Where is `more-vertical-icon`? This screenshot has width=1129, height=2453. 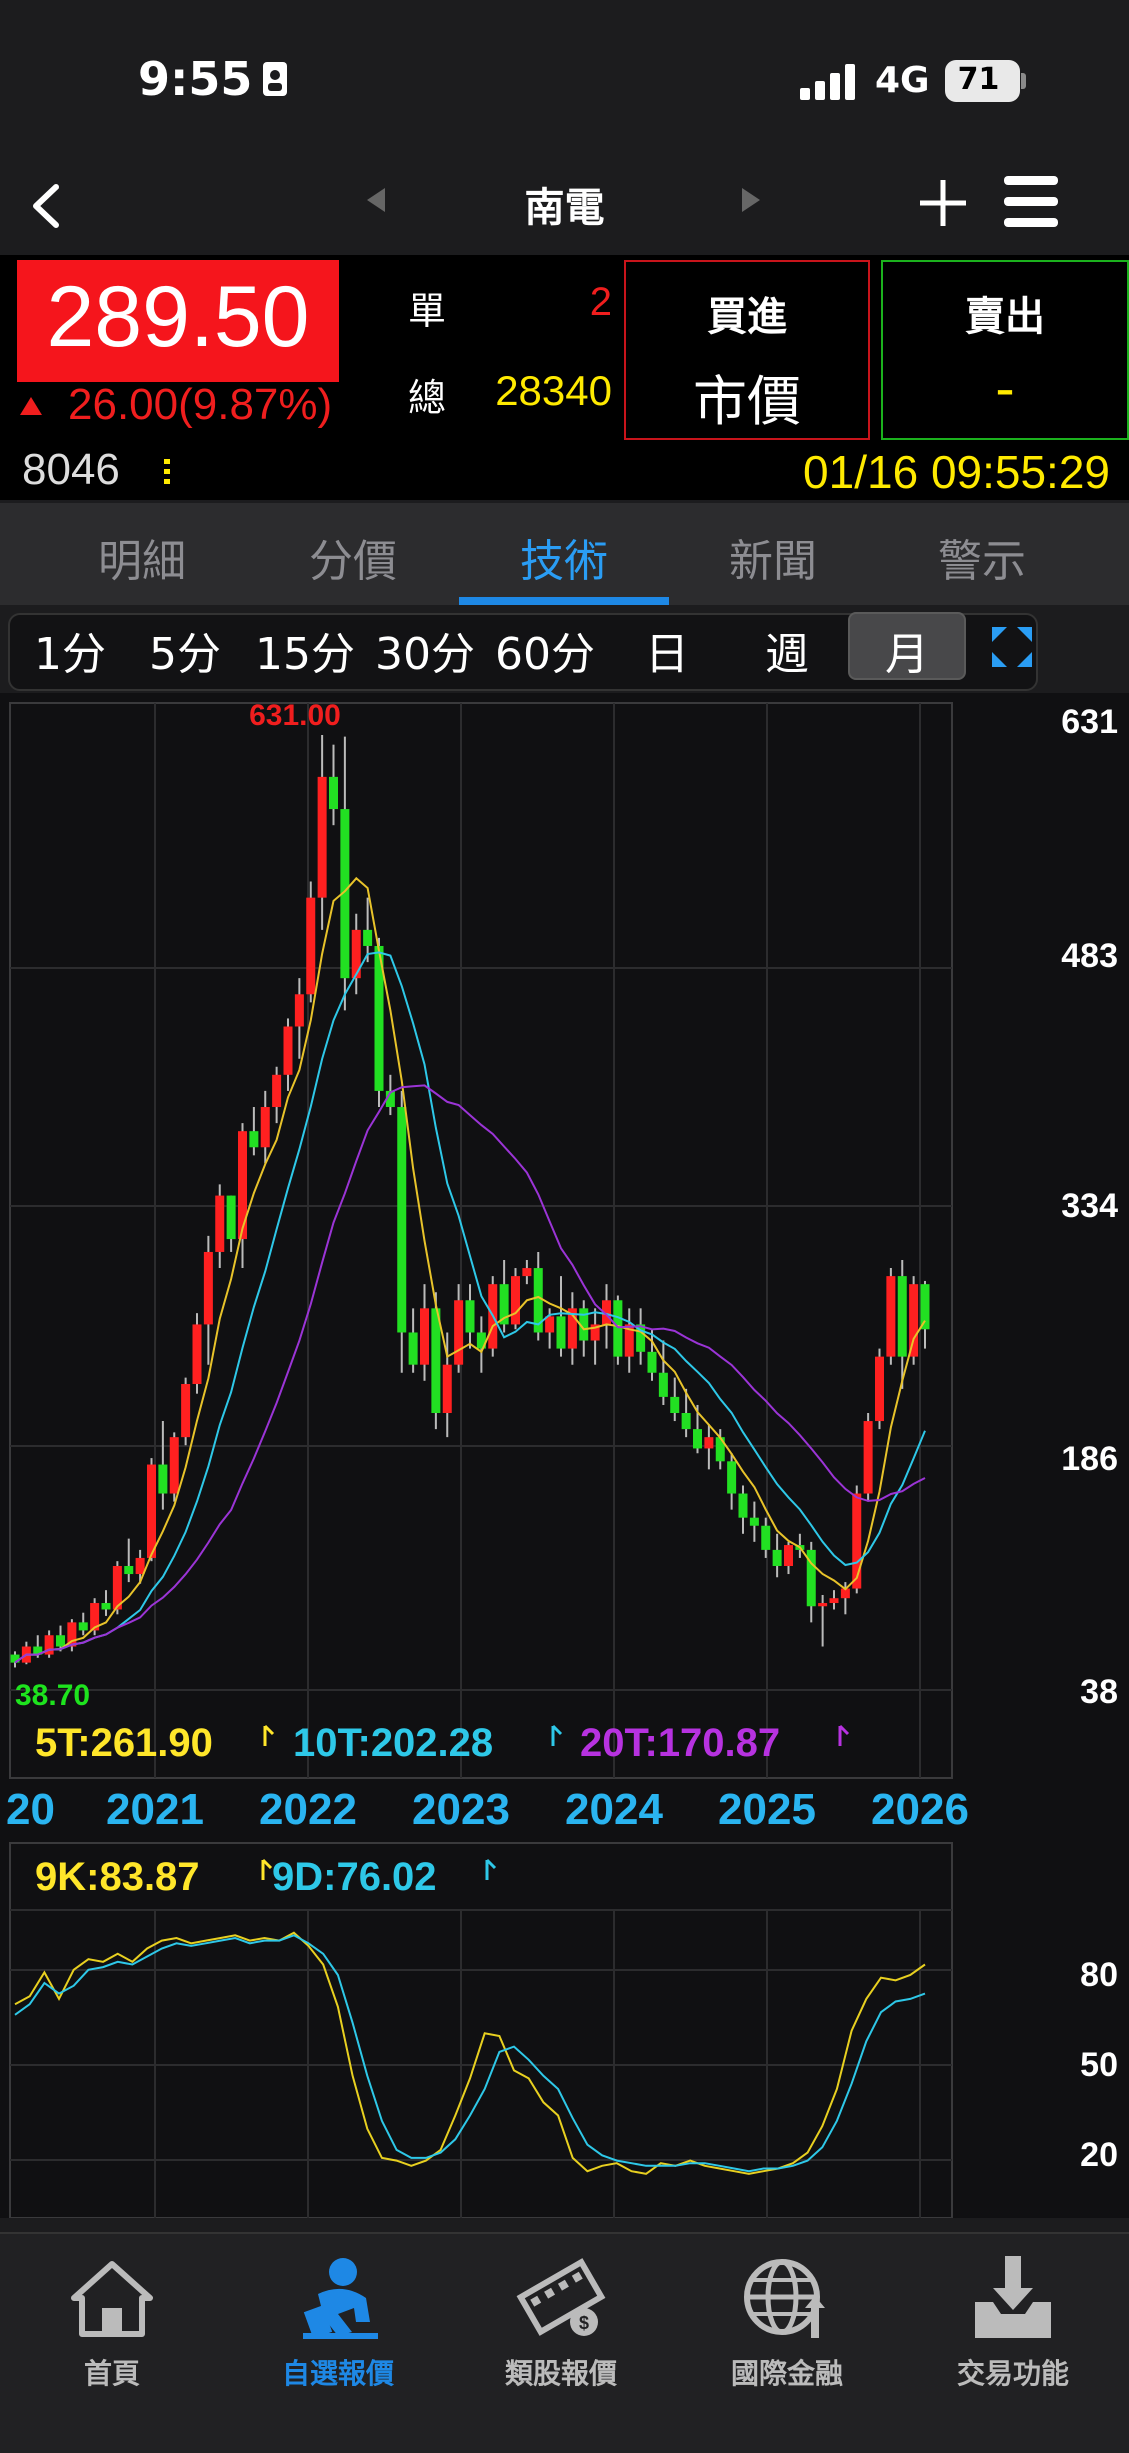 more-vertical-icon is located at coordinates (167, 472).